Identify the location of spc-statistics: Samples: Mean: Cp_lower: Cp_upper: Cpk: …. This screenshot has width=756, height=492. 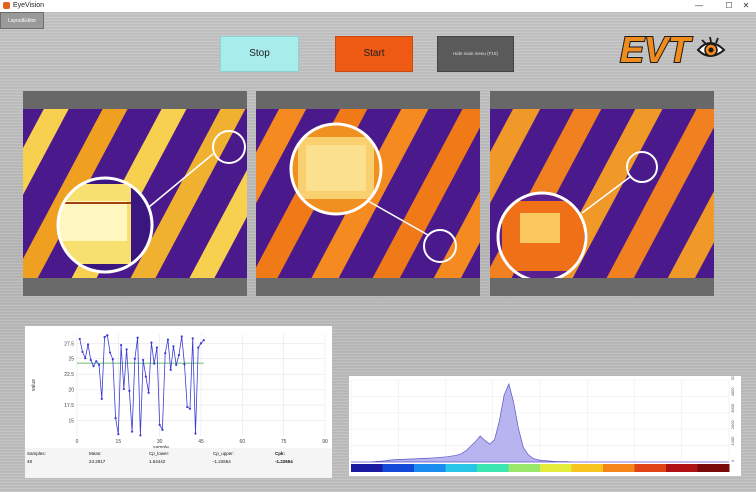
(178, 463).